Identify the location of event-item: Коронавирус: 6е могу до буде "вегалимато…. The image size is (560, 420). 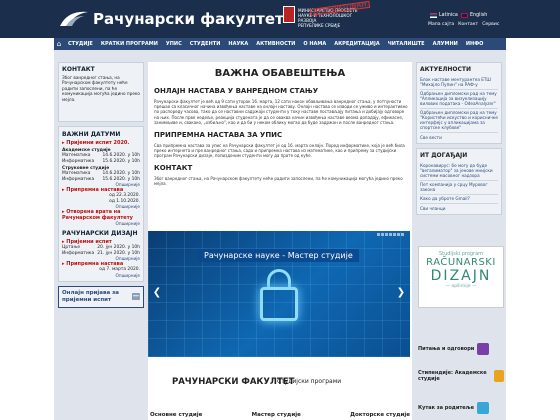
(459, 171).